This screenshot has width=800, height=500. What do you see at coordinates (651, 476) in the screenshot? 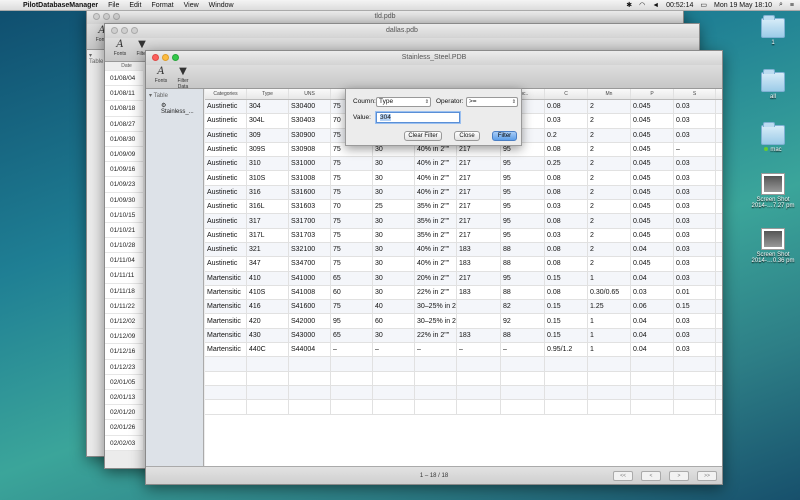
I see `prev-page-button: <` at bounding box center [651, 476].